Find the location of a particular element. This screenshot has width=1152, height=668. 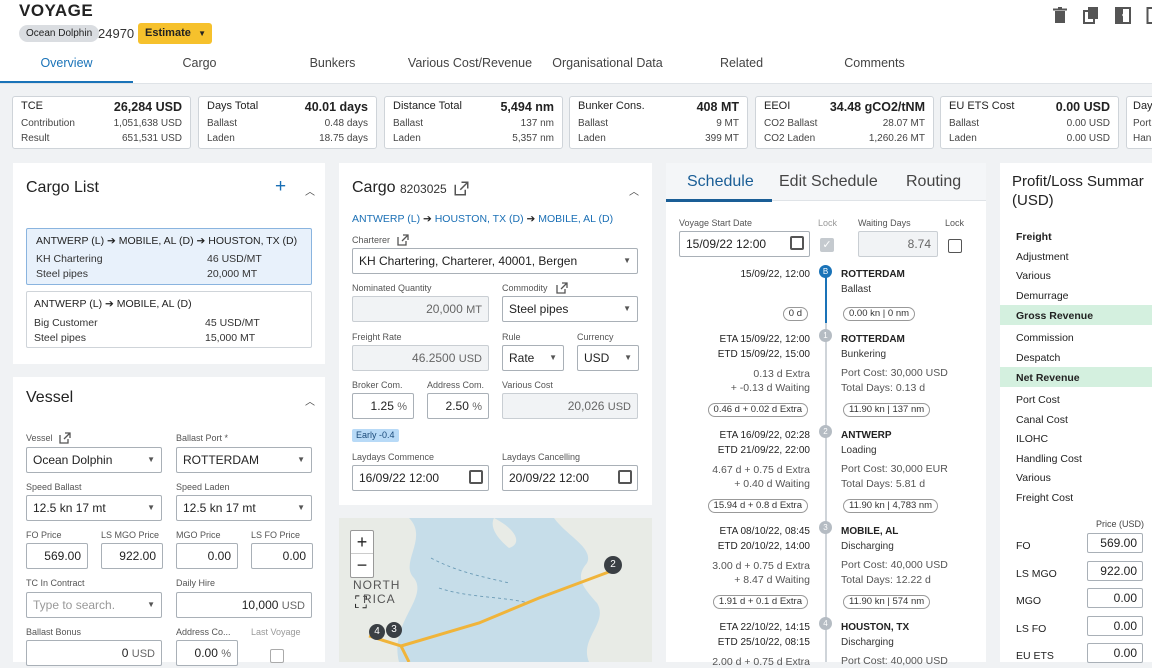

tab-overview: Overview is located at coordinates (66, 63).